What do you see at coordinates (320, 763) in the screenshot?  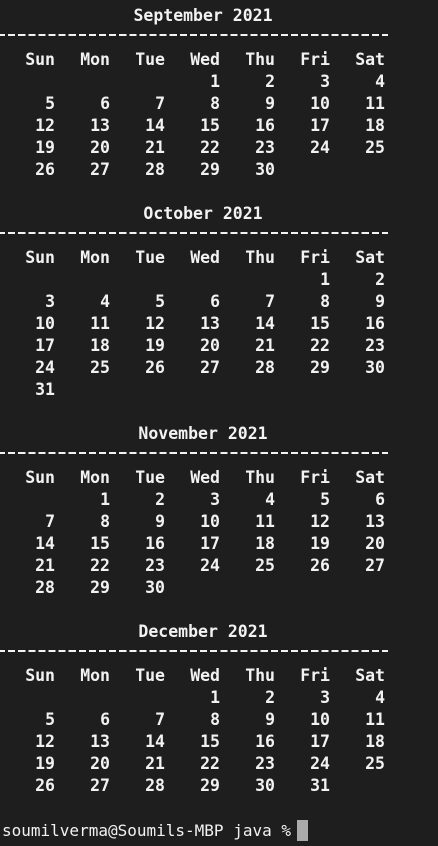 I see `day-cell: 24` at bounding box center [320, 763].